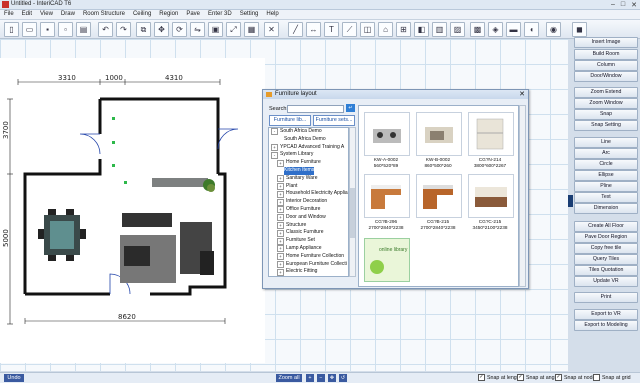  Describe the element at coordinates (65, 29) in the screenshot. I see `save-as-icon: ▫` at that location.